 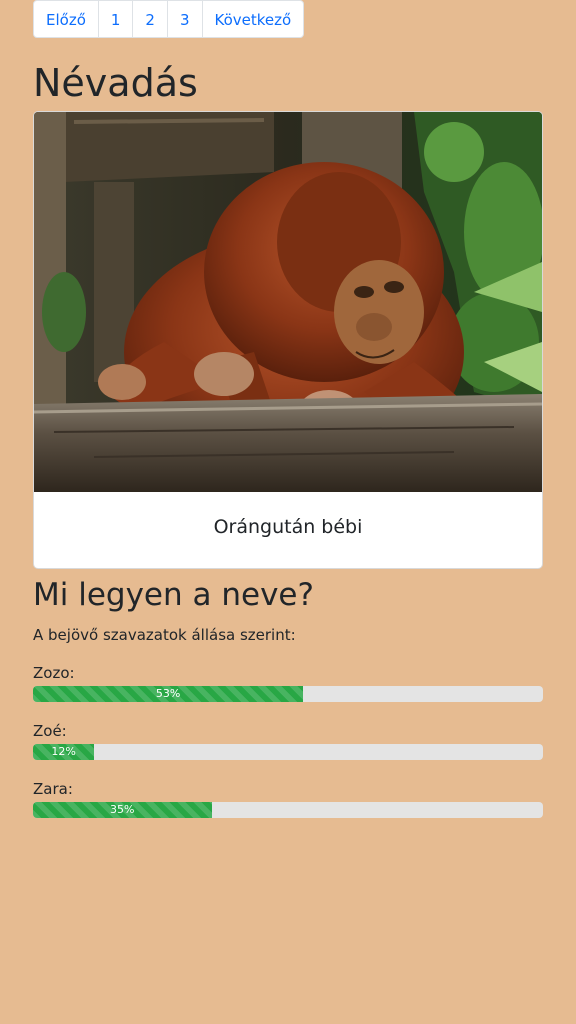 I want to click on poll-subtitle: A bejövő szavazatok állása szerint:, so click(x=164, y=635).